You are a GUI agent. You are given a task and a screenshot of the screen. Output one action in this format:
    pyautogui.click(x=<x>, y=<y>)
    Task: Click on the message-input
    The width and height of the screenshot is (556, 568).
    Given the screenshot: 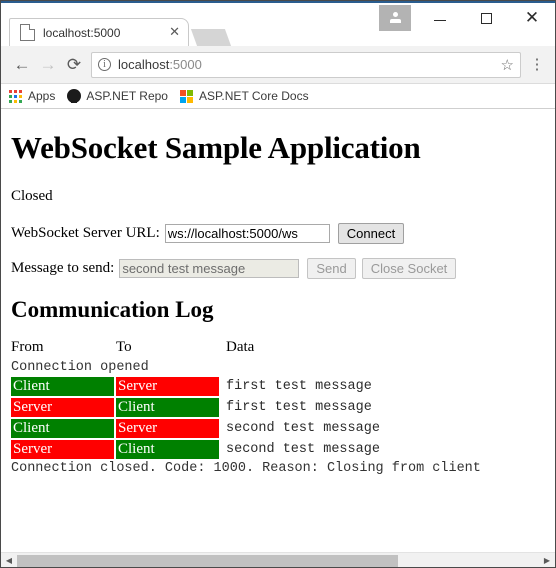 What is the action you would take?
    pyautogui.click(x=209, y=268)
    